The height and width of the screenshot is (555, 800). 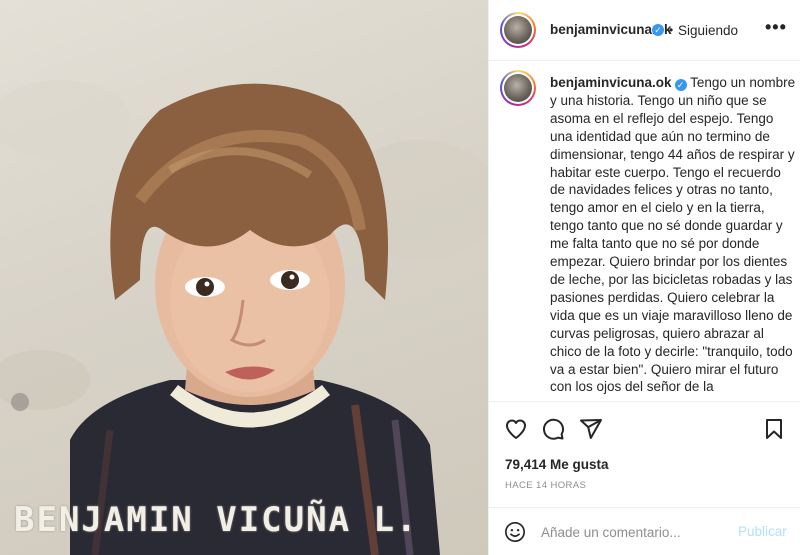 What do you see at coordinates (636, 532) in the screenshot?
I see `comment-input` at bounding box center [636, 532].